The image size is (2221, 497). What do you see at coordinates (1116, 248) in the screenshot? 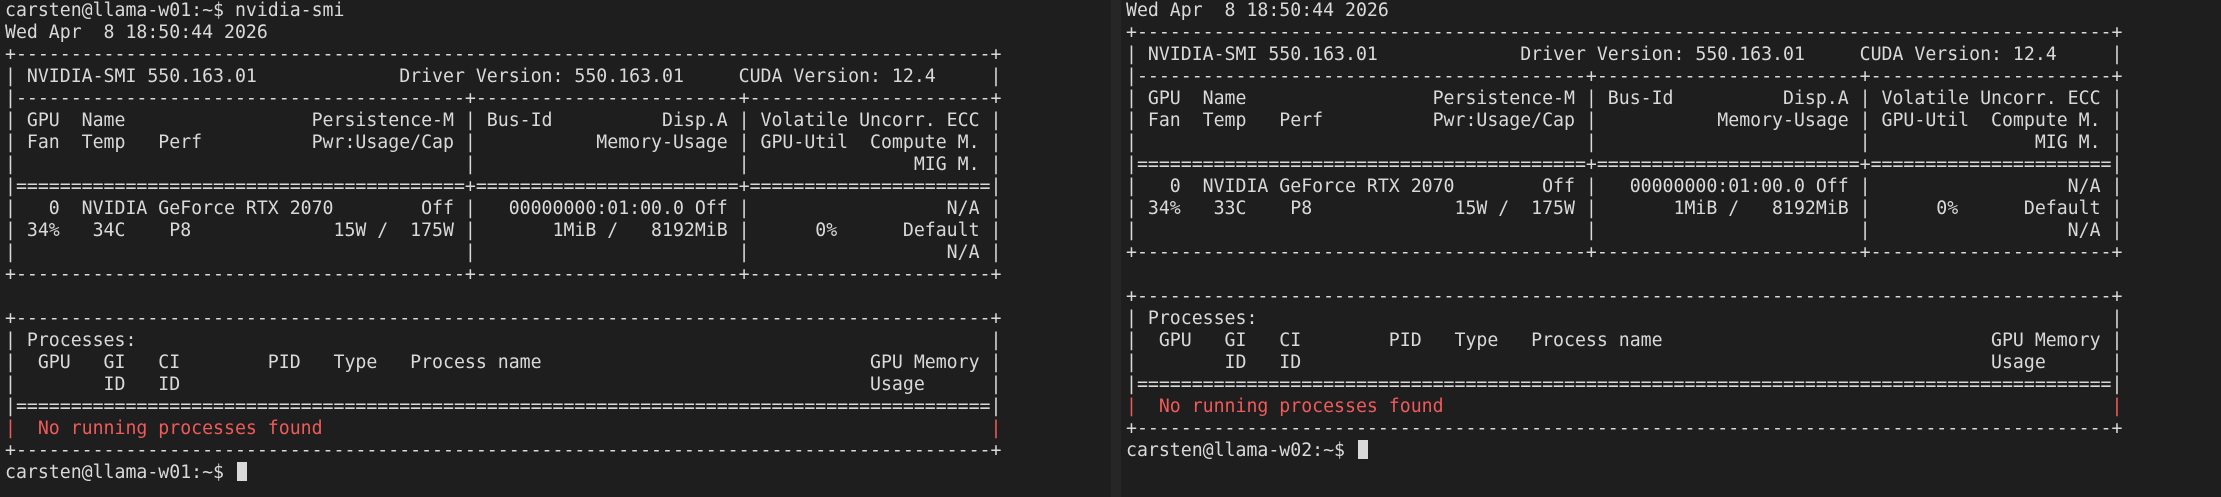
I see `pane-divider` at bounding box center [1116, 248].